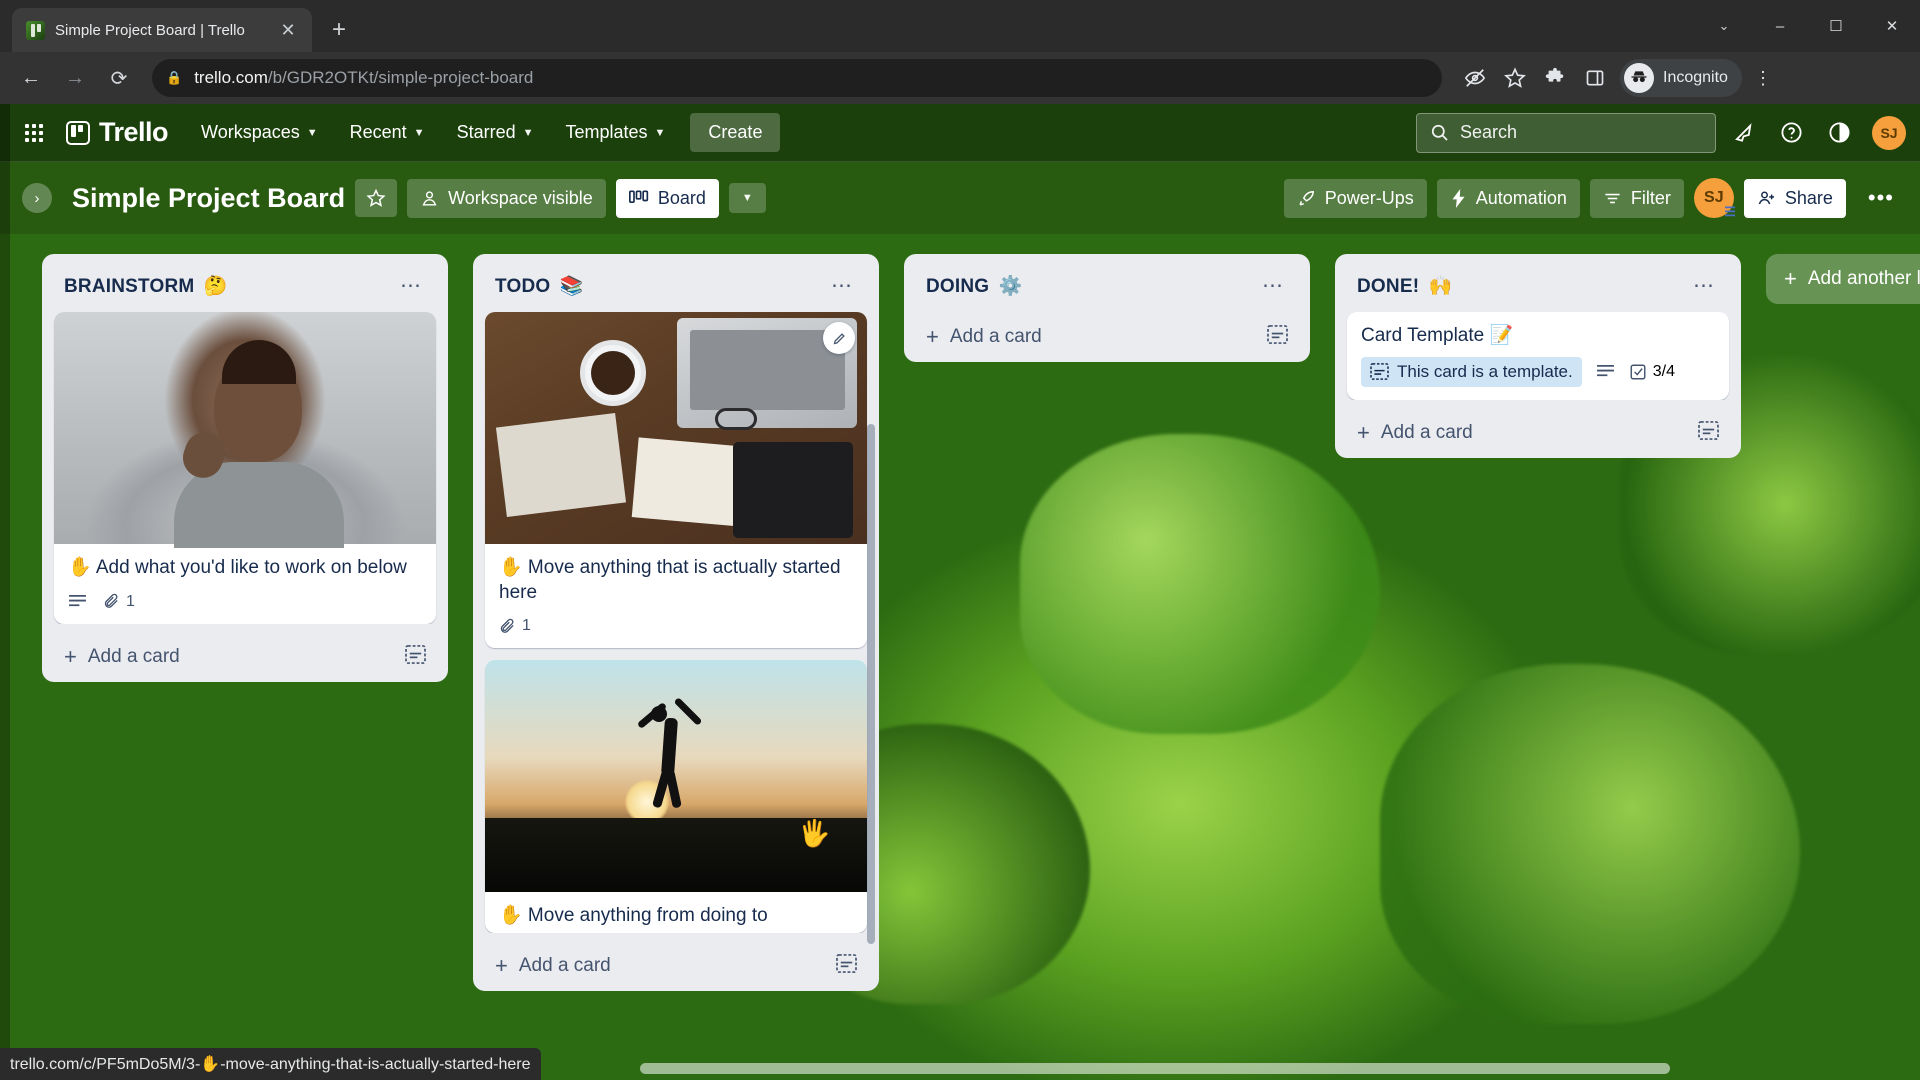 This screenshot has height=1080, width=1920. Describe the element at coordinates (1794, 198) in the screenshot. I see `share-button: Share` at that location.